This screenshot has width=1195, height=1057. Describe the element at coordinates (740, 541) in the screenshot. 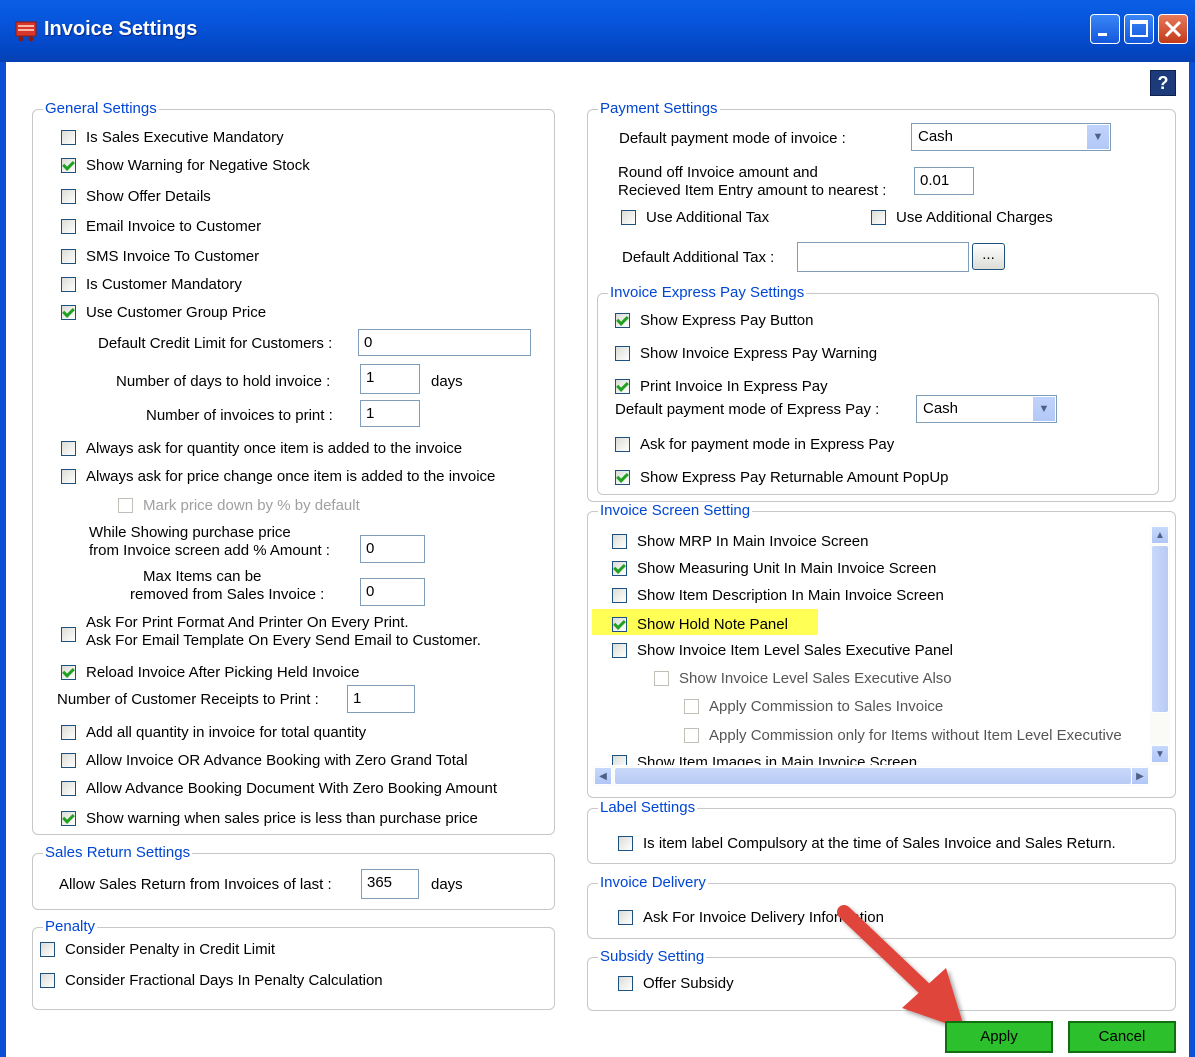

I see `show-mrp-checkbox: Show MRP In Main Invoice Screen` at that location.